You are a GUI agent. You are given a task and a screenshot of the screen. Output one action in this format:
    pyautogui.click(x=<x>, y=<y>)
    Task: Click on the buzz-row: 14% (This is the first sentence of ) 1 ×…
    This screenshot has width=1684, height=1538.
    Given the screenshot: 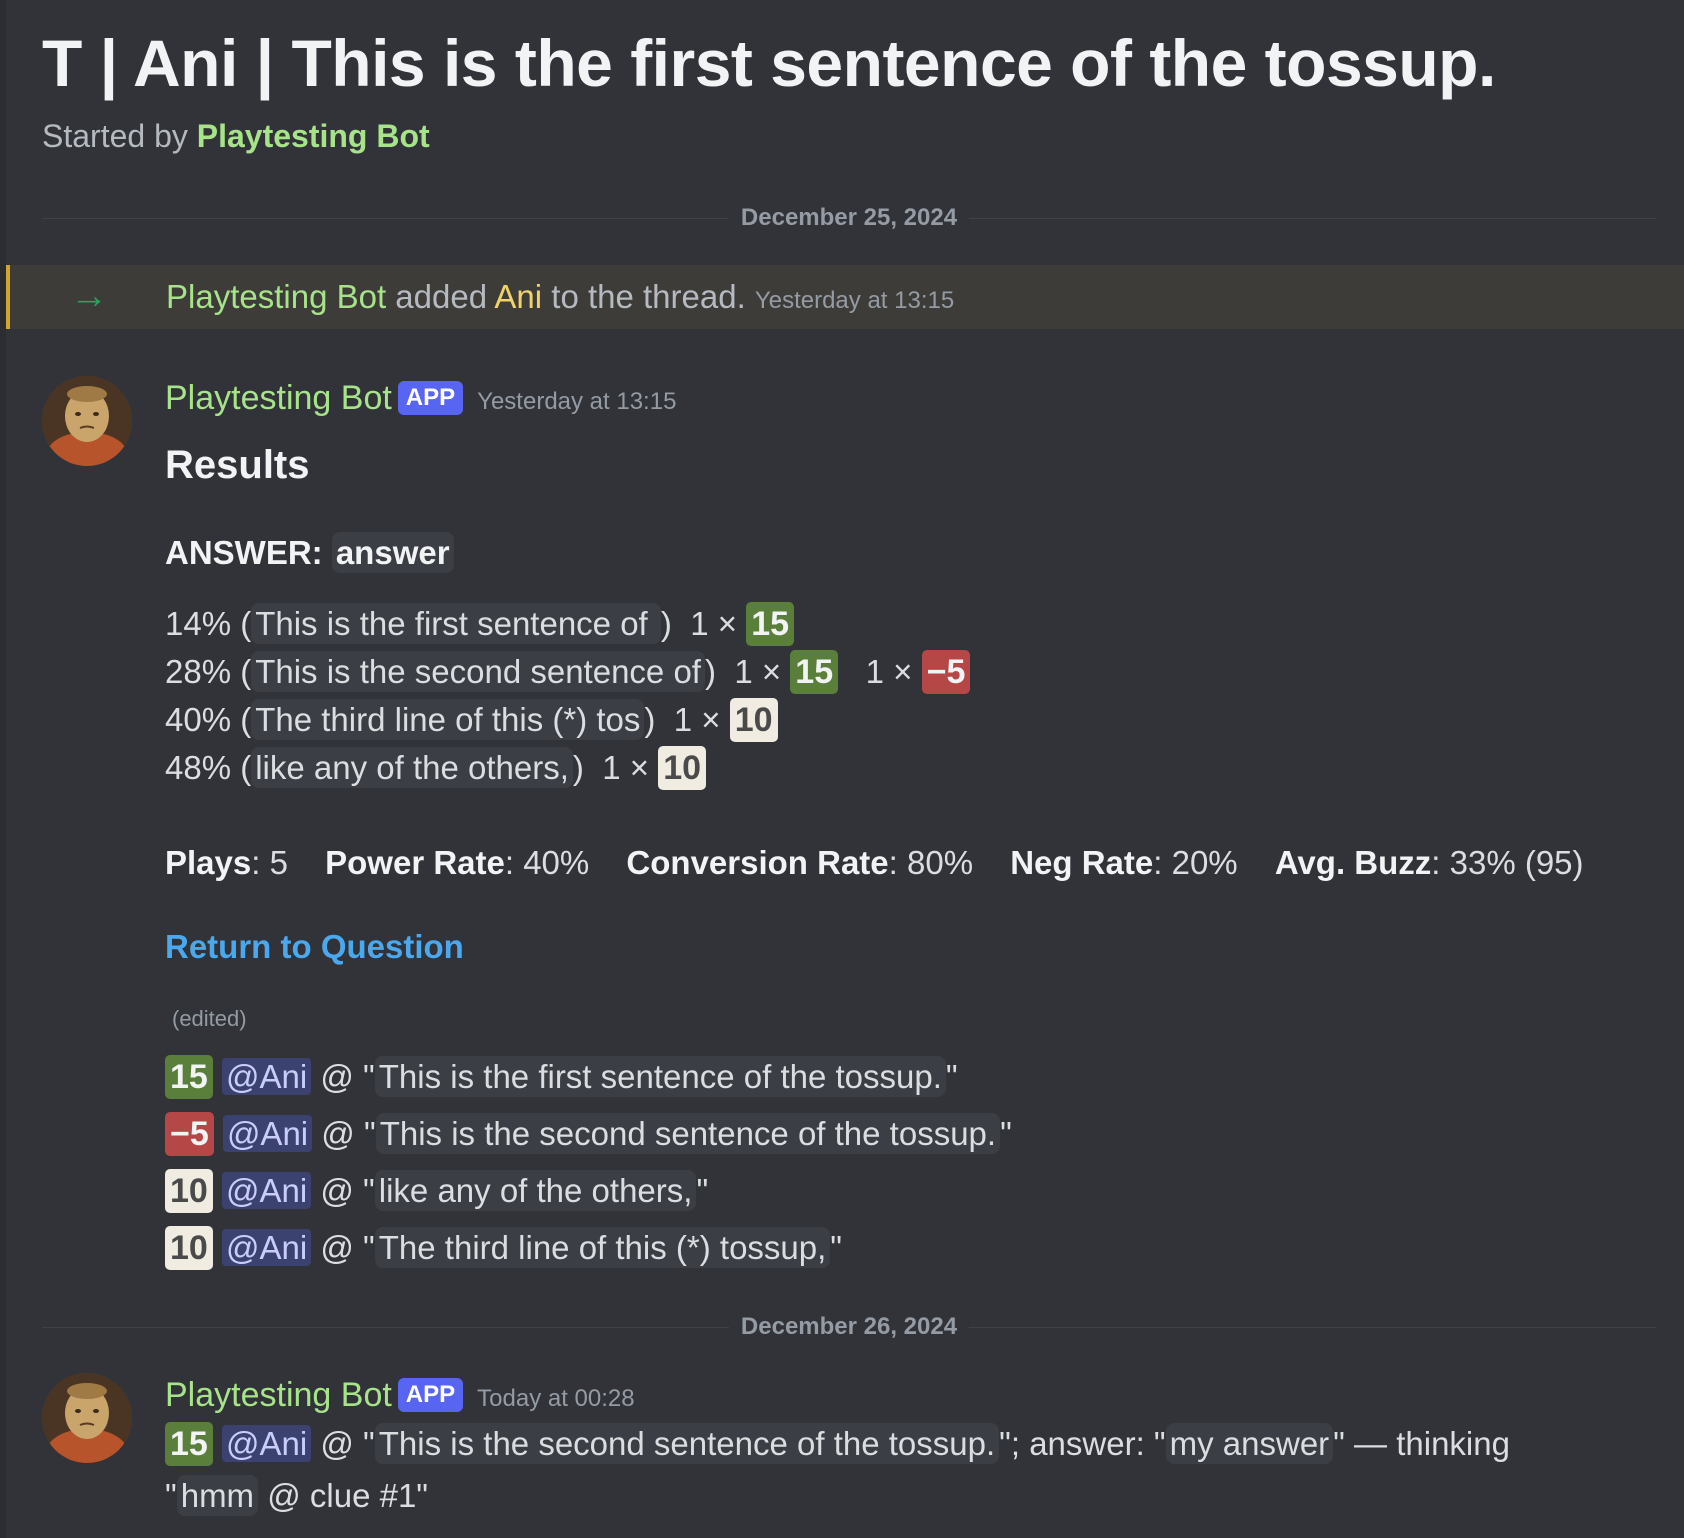 What is the action you would take?
    pyautogui.click(x=567, y=624)
    